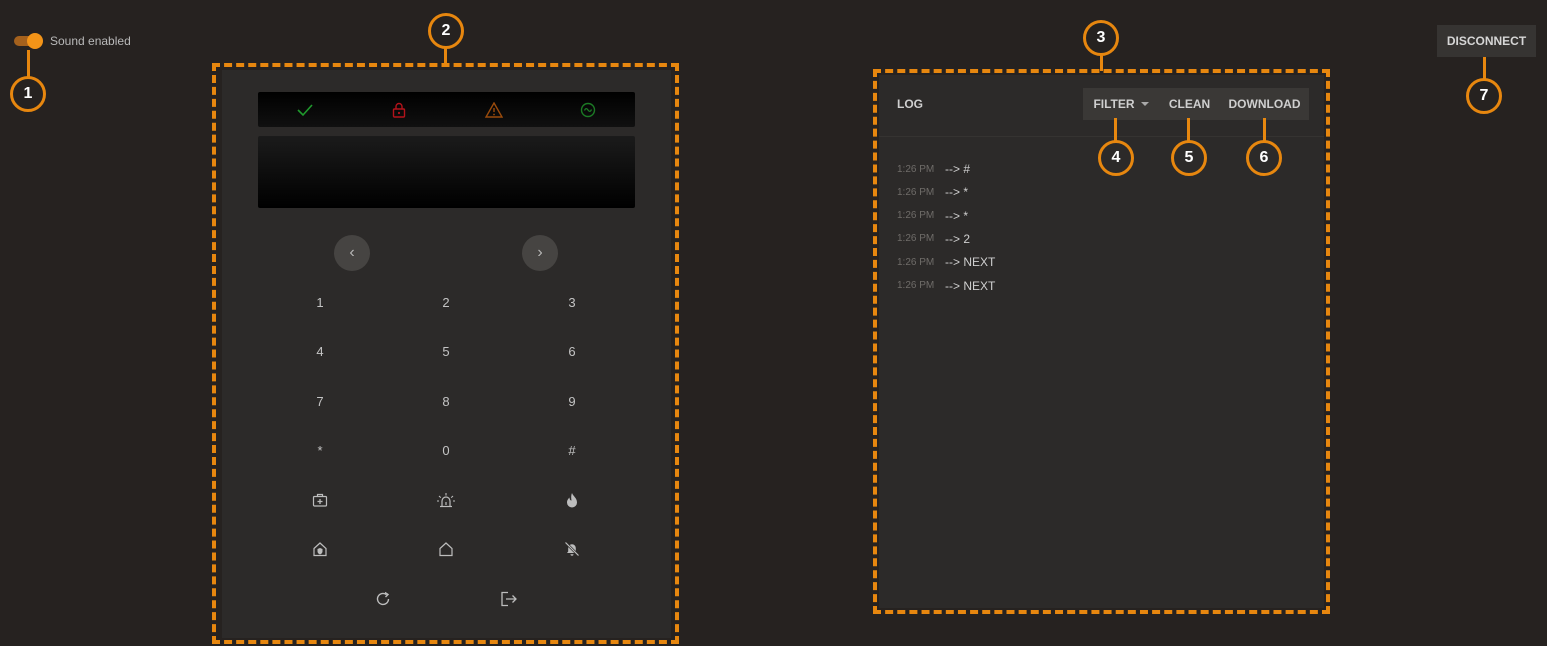 This screenshot has width=1547, height=646. I want to click on toggle-thumb, so click(35, 41).